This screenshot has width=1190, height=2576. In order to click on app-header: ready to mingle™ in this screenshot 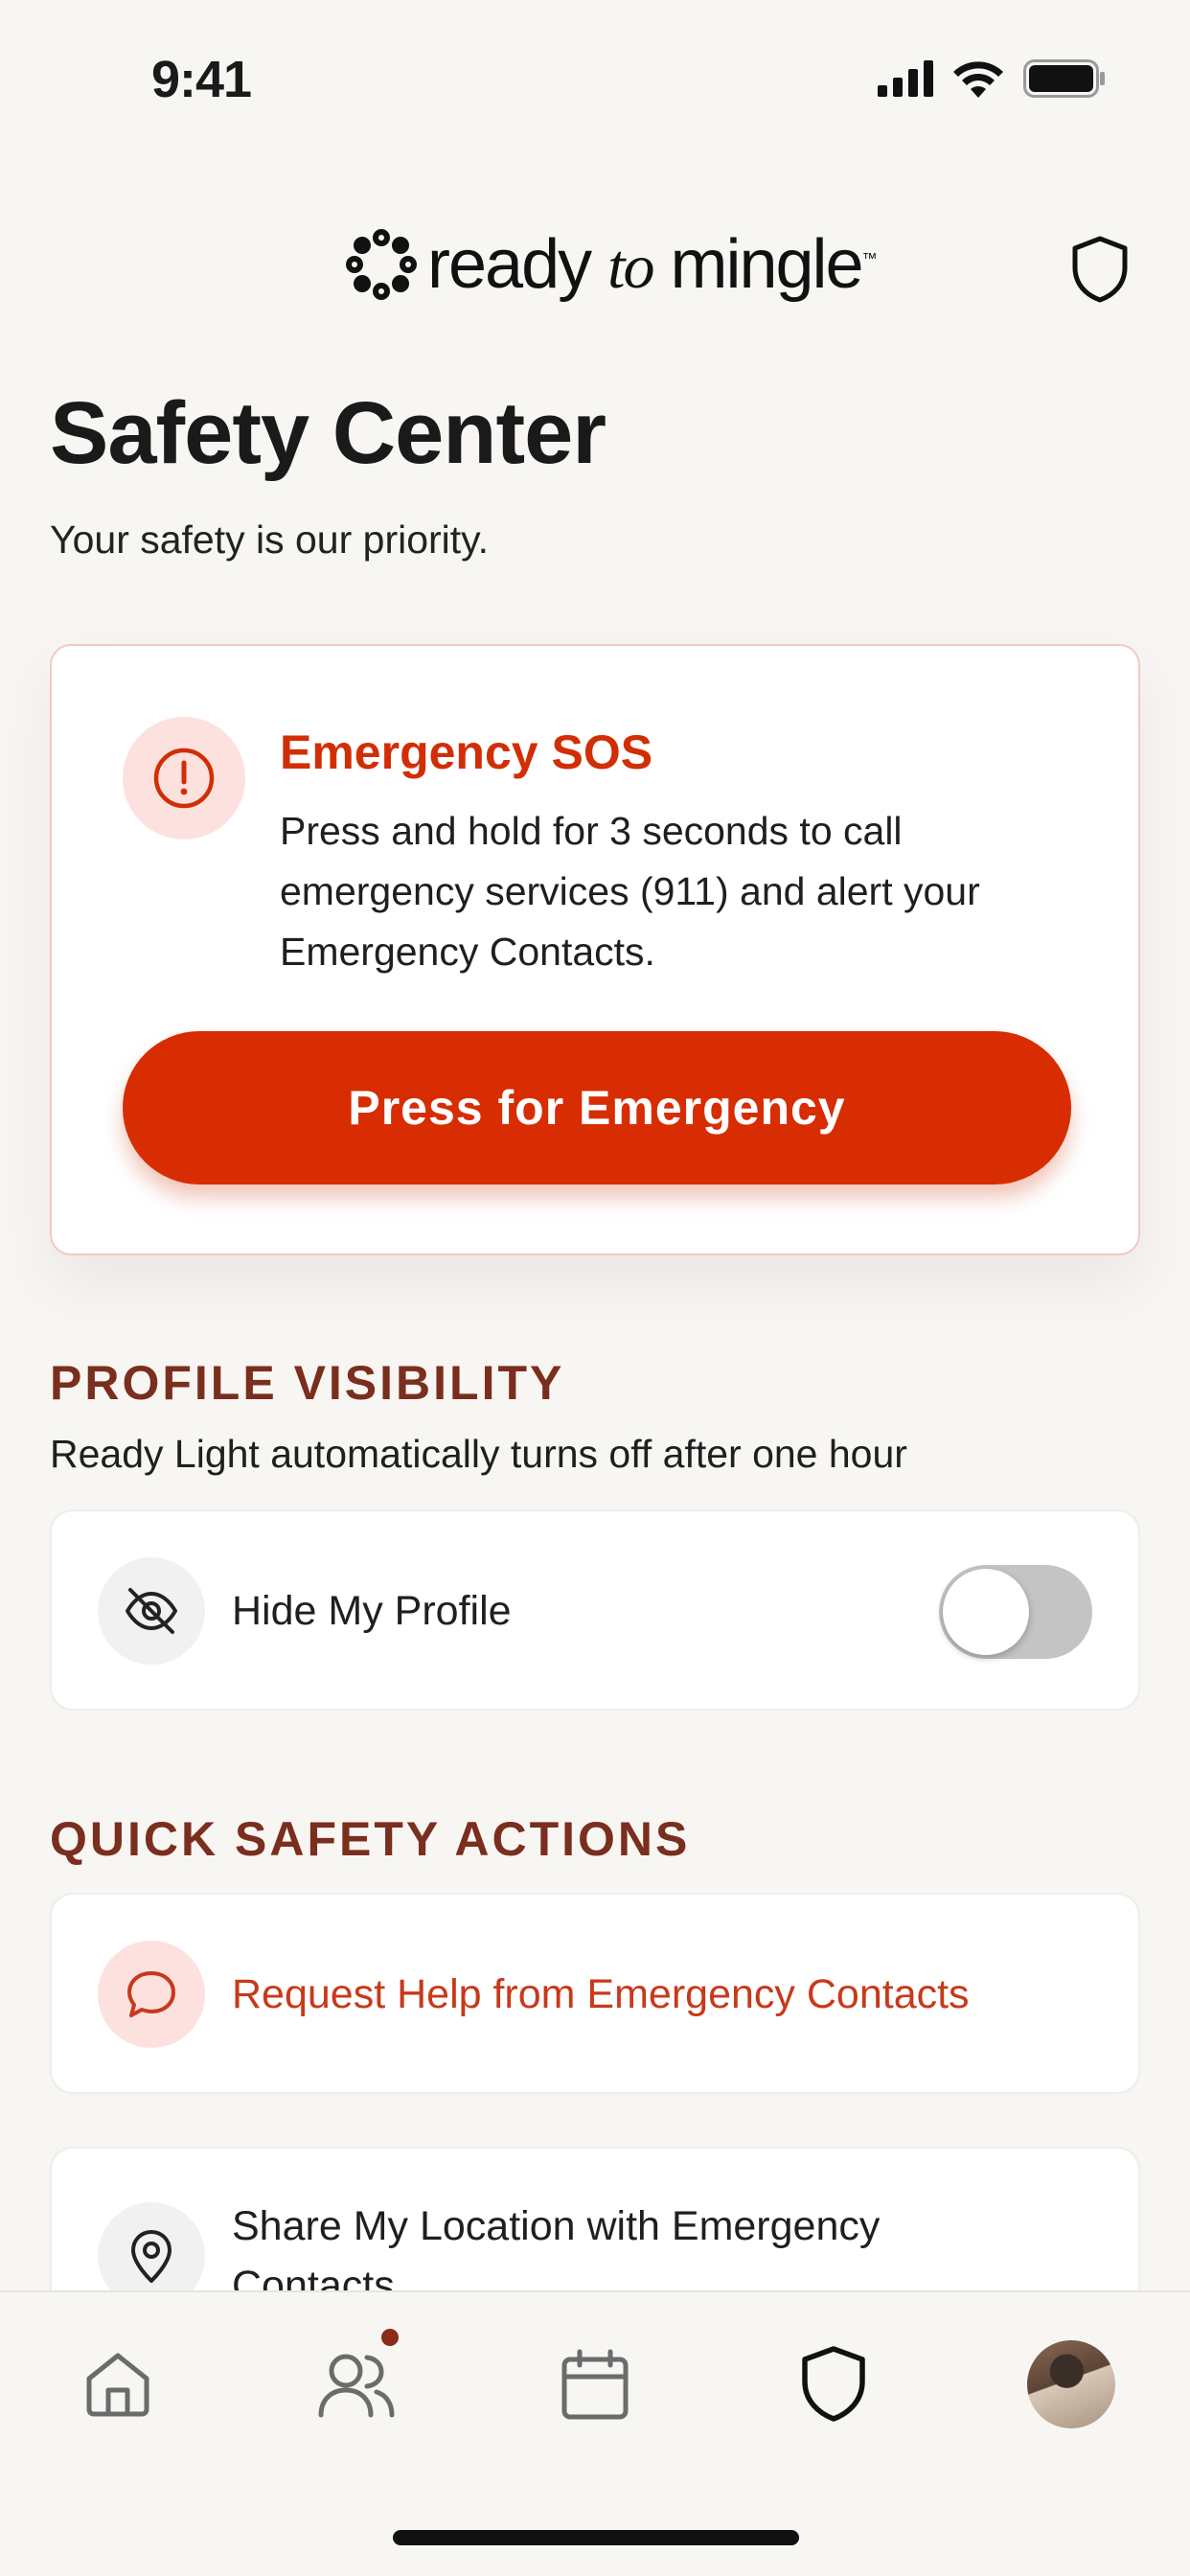, I will do `click(595, 268)`.